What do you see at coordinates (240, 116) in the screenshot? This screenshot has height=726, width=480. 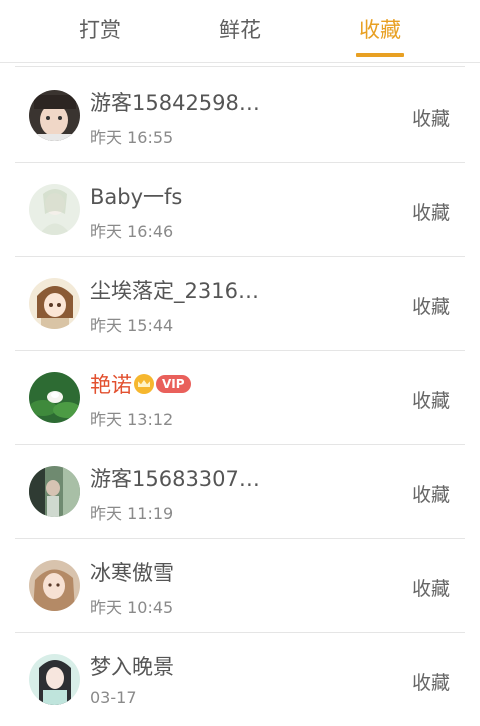 I see `list-item: 游客15842598… 昨天 16:55 收藏` at bounding box center [240, 116].